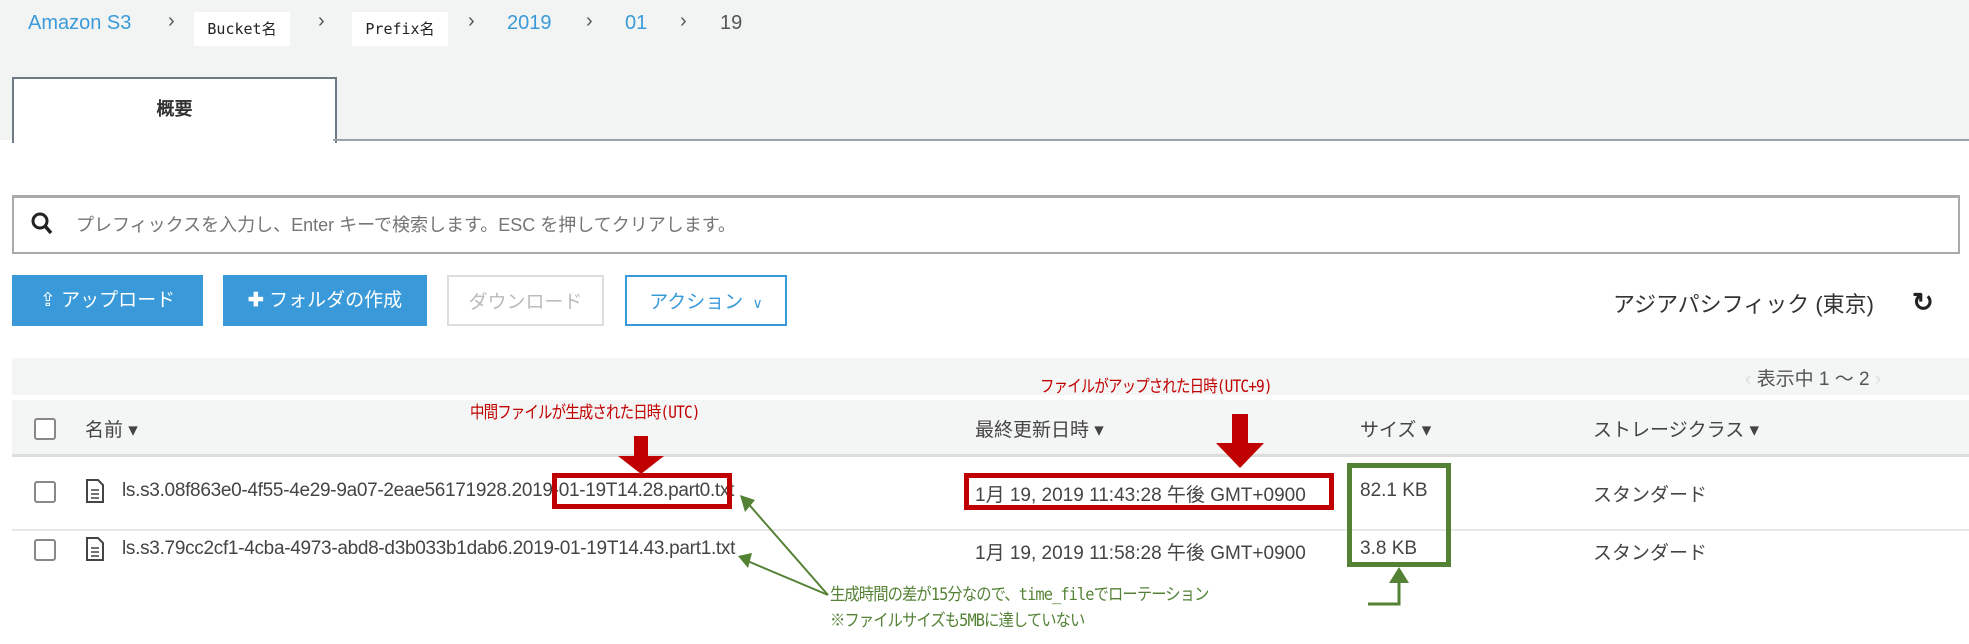 Image resolution: width=1969 pixels, height=644 pixels. Describe the element at coordinates (957, 621) in the screenshot. I see `annotation-note-line2: ※ファイルサイズも5MBに達していない` at that location.